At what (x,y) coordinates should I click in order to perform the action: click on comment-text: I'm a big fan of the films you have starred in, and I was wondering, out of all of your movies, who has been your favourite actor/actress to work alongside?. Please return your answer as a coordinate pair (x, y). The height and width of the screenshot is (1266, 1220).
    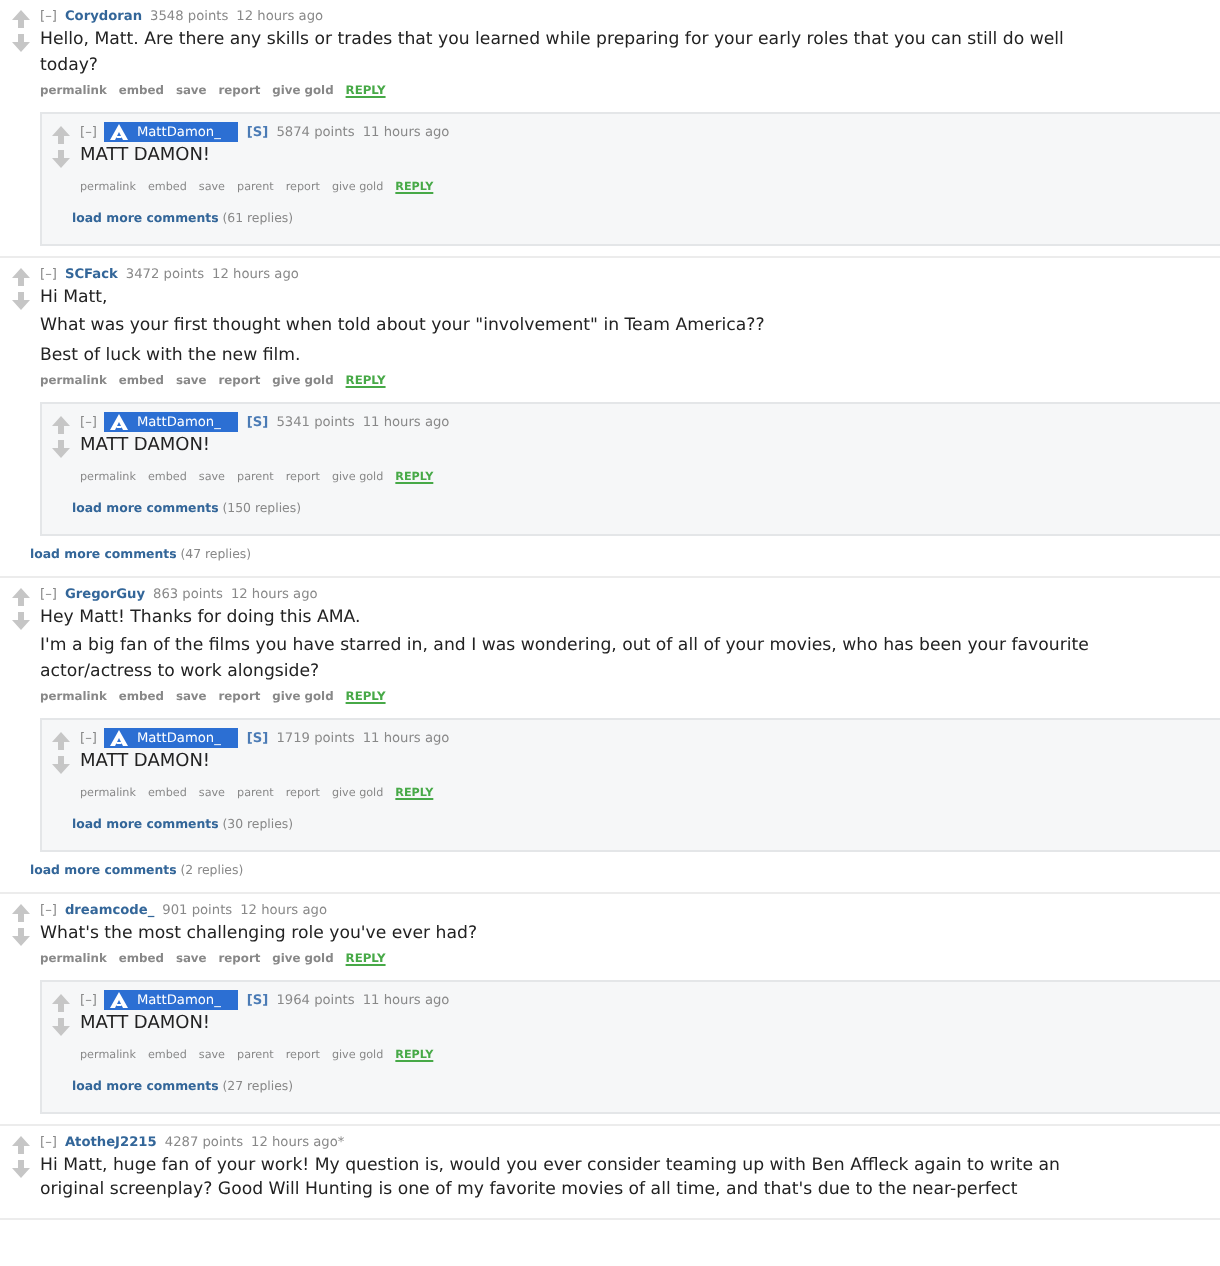
    Looking at the image, I should click on (565, 659).